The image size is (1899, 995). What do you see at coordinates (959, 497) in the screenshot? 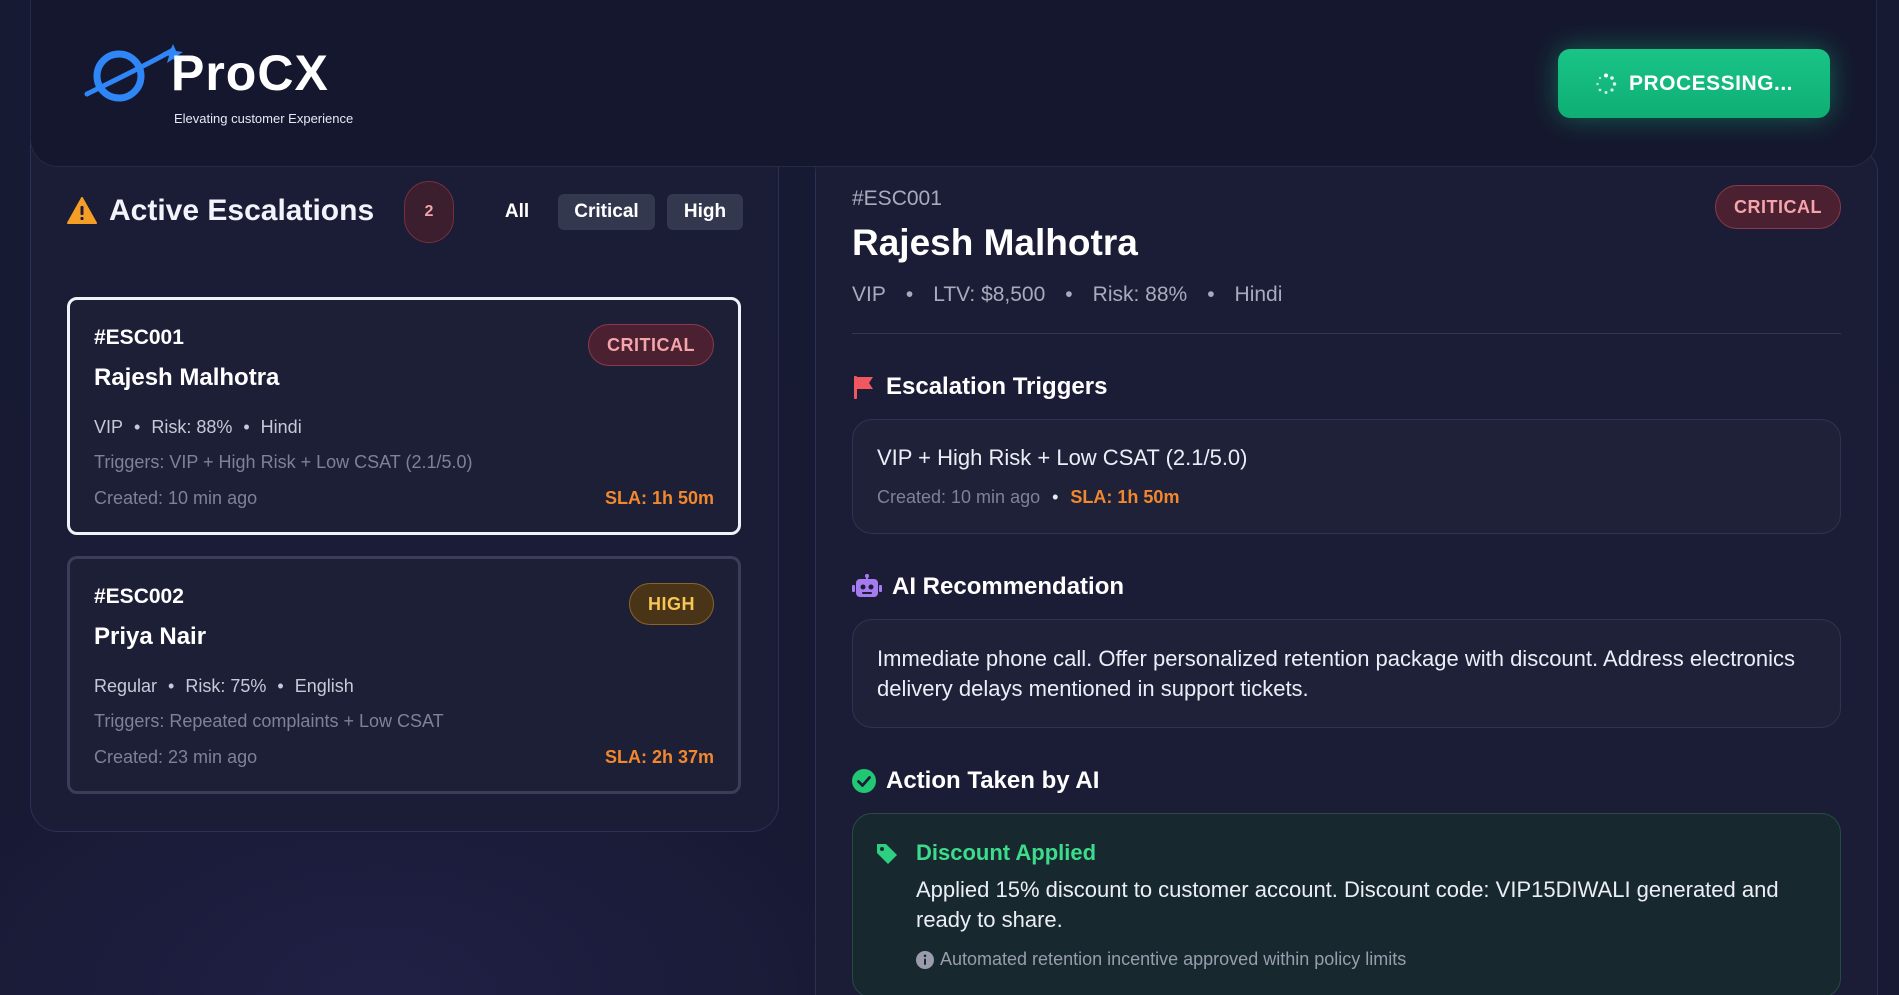
I see `triggers-created: Created: 10 min ago` at bounding box center [959, 497].